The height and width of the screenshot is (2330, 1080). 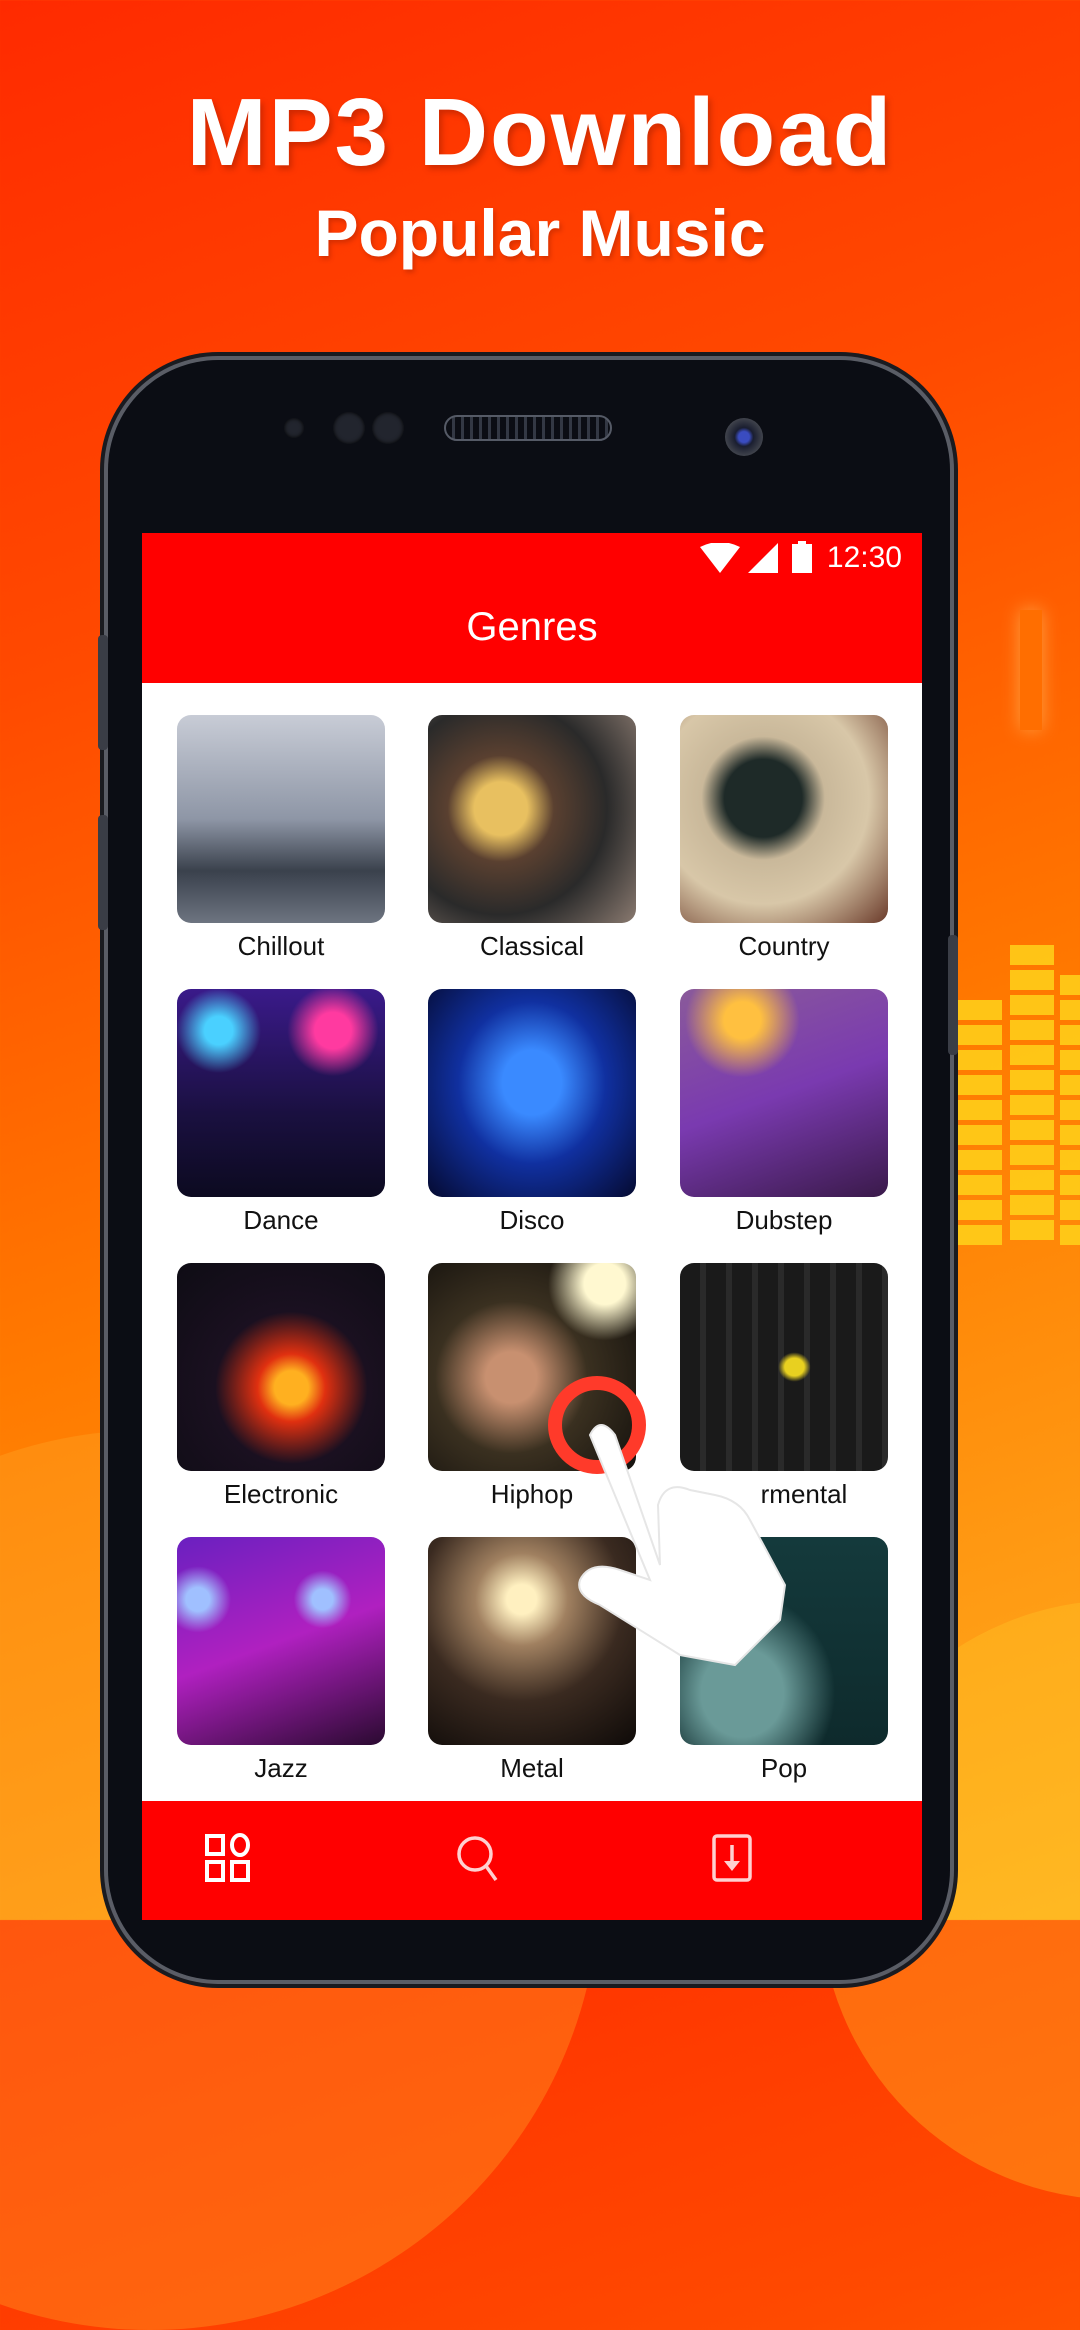 What do you see at coordinates (953, 995) in the screenshot?
I see `phone-power-button` at bounding box center [953, 995].